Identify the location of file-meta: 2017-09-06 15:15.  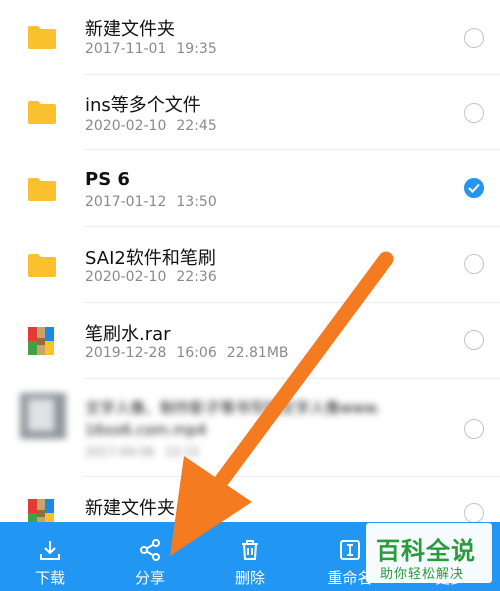
(142, 452).